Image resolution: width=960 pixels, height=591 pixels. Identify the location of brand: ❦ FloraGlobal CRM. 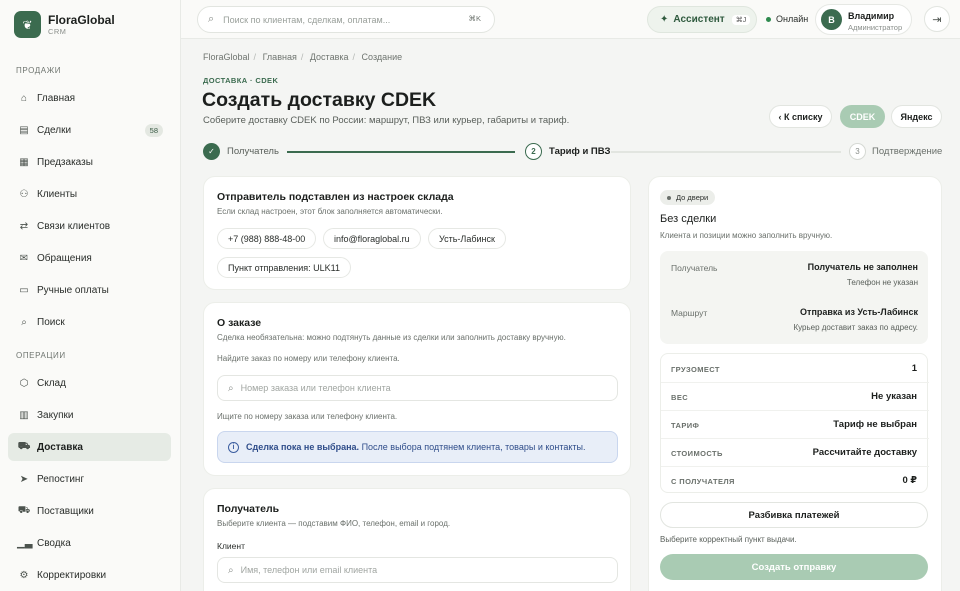
(64, 24).